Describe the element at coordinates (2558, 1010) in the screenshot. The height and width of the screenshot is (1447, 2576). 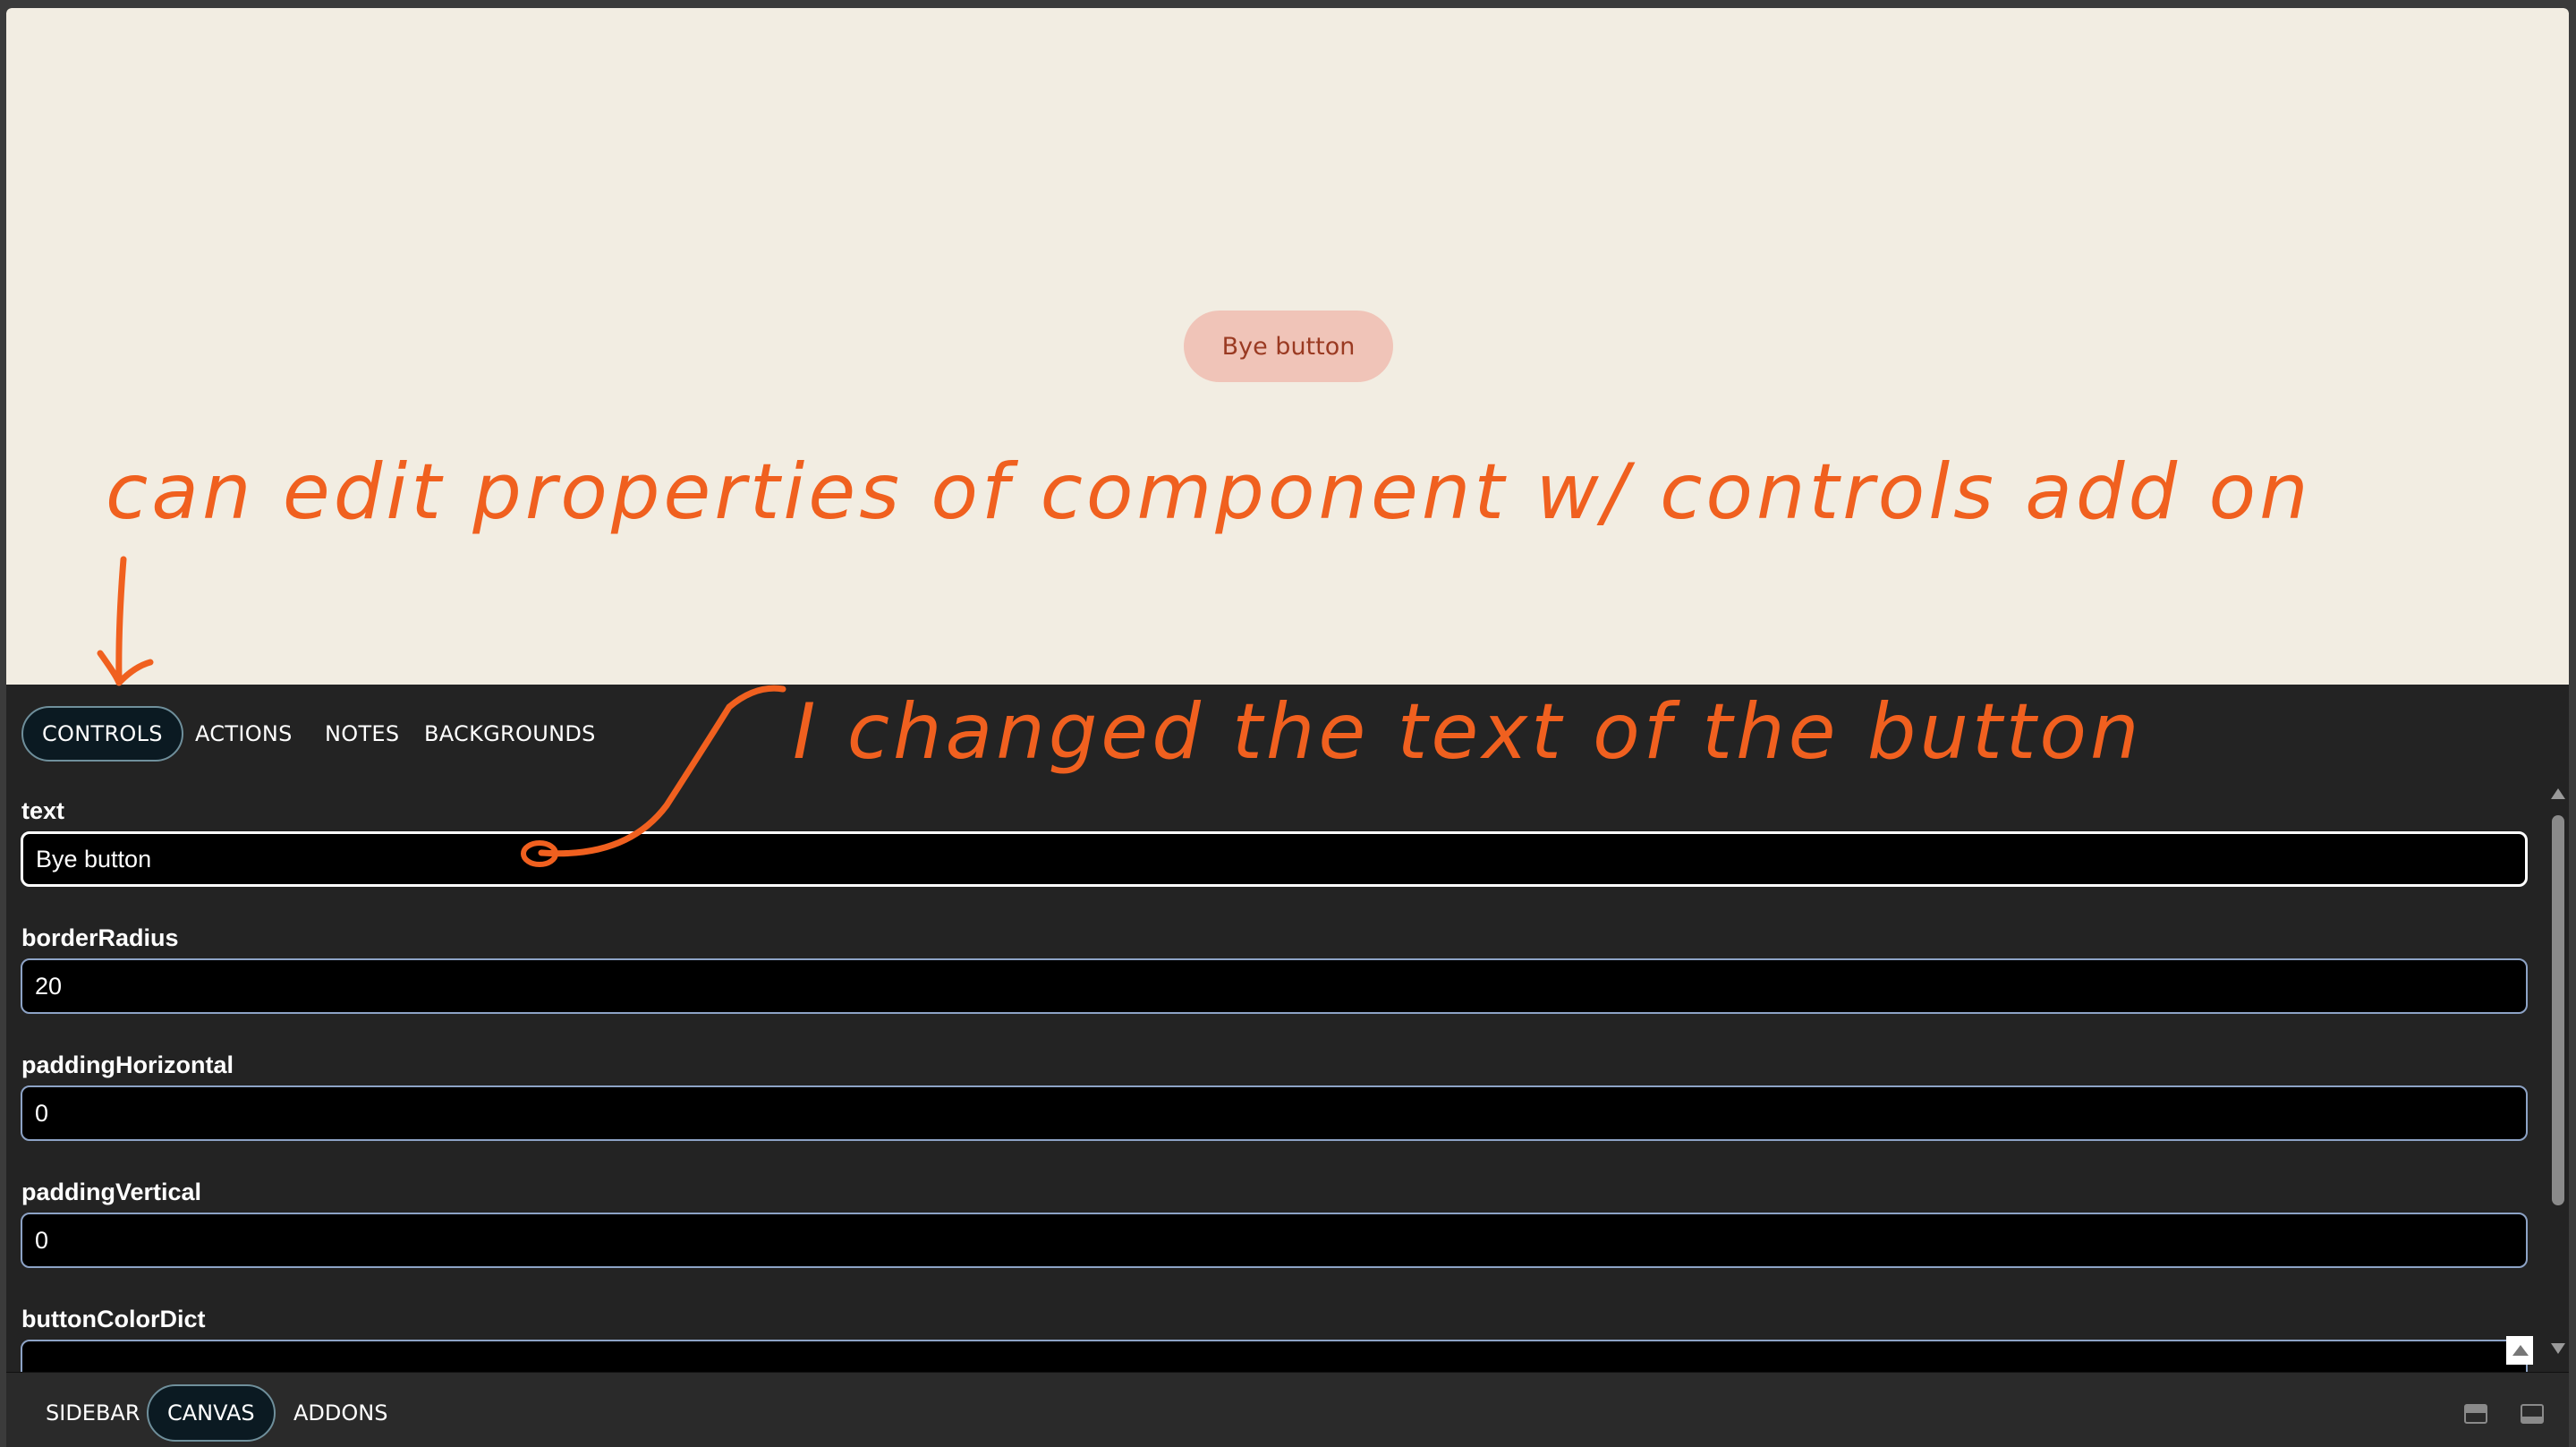
I see `scroll-thumb` at that location.